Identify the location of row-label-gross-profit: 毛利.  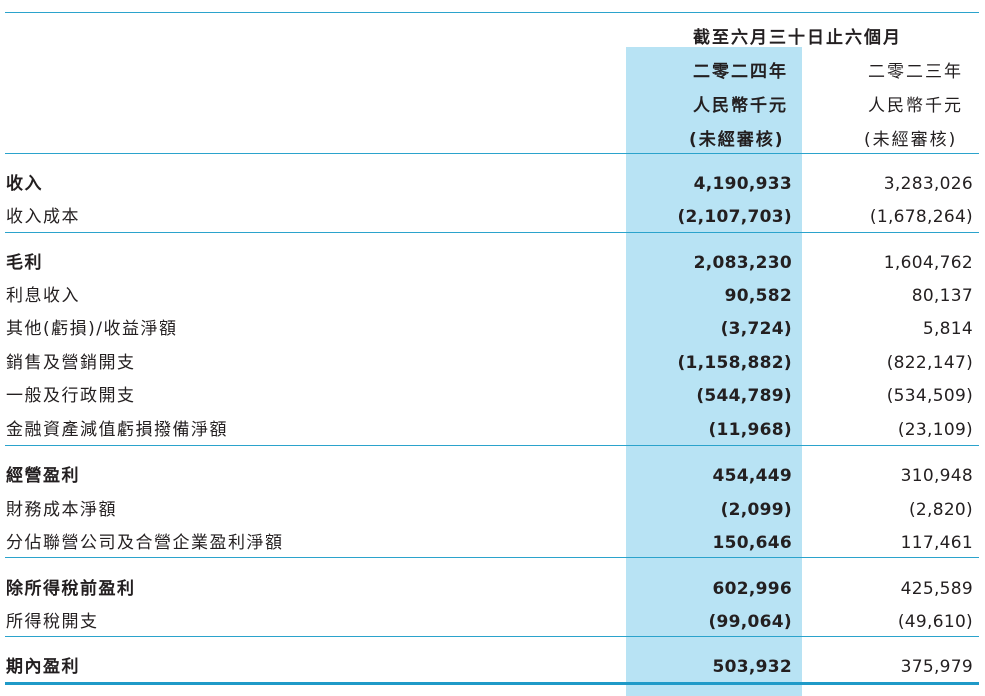
(24, 263).